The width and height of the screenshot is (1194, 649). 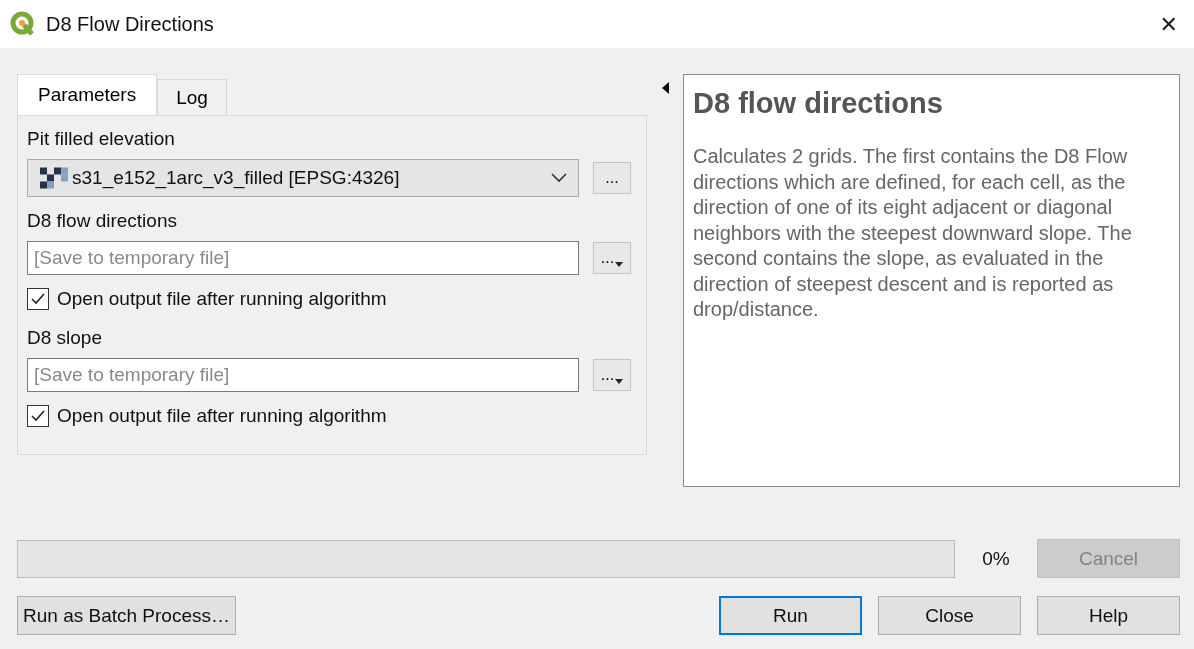 What do you see at coordinates (87, 94) in the screenshot?
I see `tab: Parameters` at bounding box center [87, 94].